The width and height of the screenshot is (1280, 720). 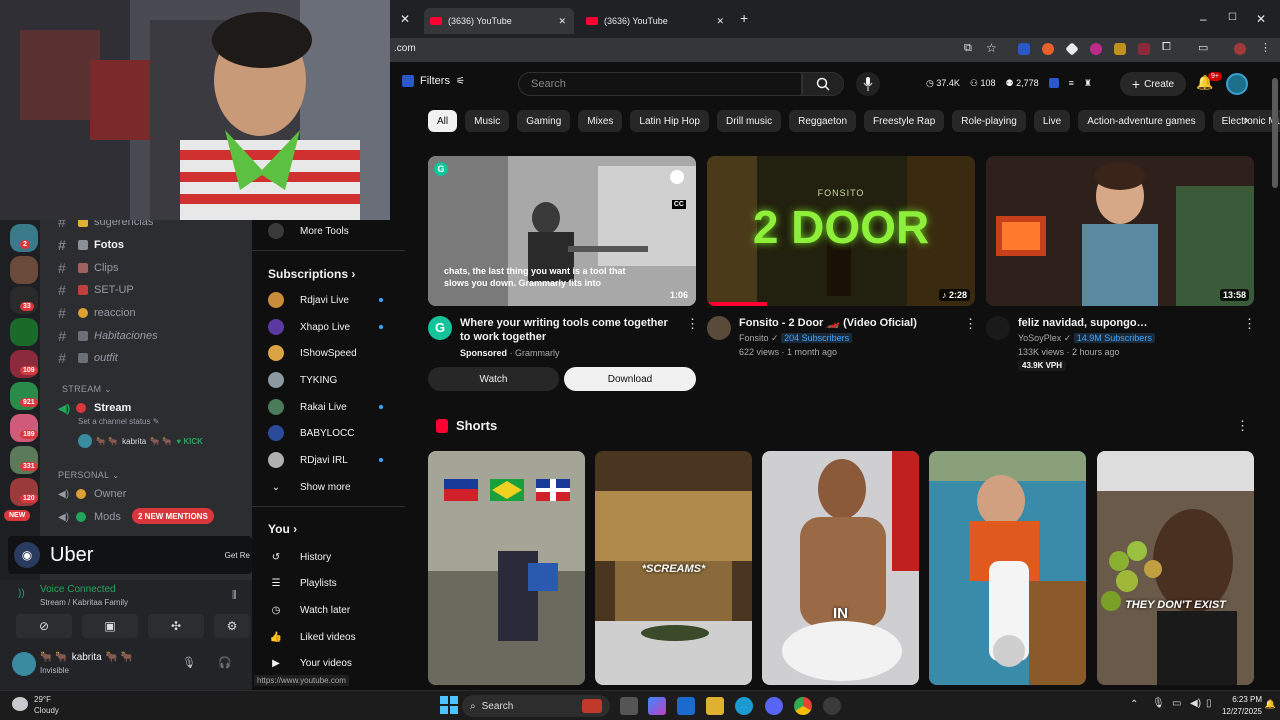 I want to click on voice-channel-owner: ◀) Owner, so click(x=153, y=494).